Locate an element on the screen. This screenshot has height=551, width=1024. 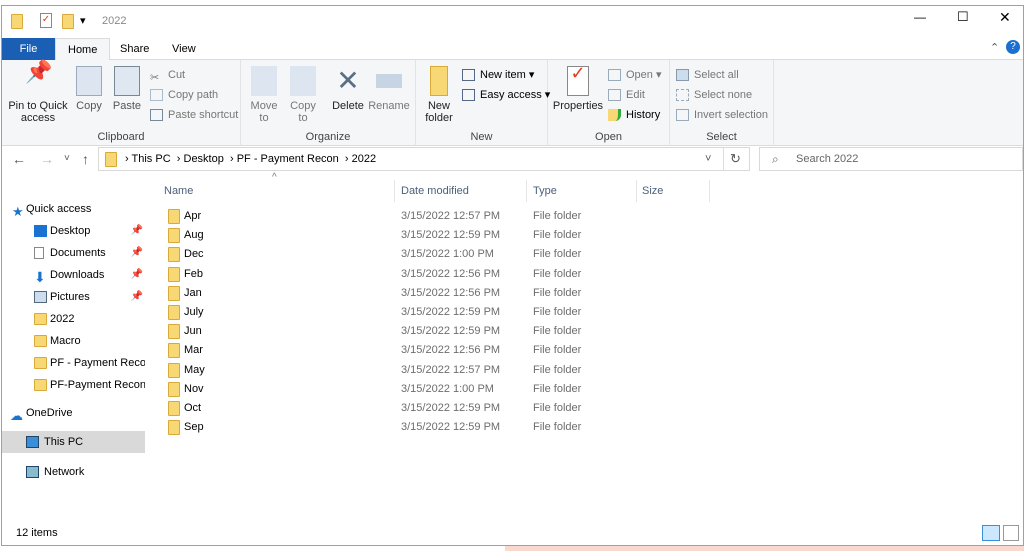
minimize-button: — is located at coordinates (920, 17).